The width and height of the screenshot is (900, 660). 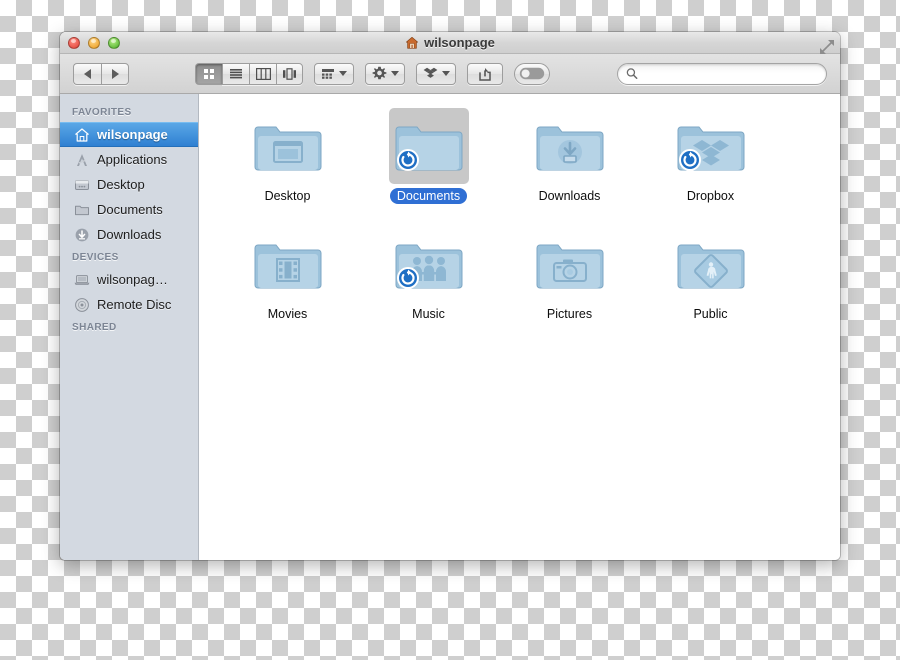 I want to click on forward-button, so click(x=115, y=73).